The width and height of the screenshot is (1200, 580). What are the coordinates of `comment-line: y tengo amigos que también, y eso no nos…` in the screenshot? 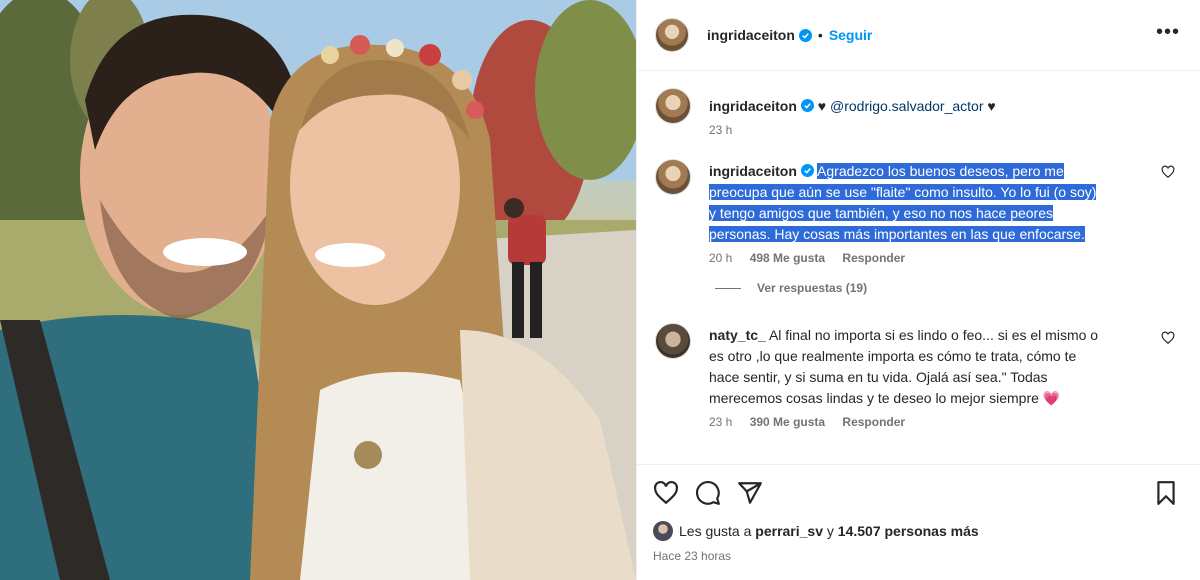 It's located at (881, 213).